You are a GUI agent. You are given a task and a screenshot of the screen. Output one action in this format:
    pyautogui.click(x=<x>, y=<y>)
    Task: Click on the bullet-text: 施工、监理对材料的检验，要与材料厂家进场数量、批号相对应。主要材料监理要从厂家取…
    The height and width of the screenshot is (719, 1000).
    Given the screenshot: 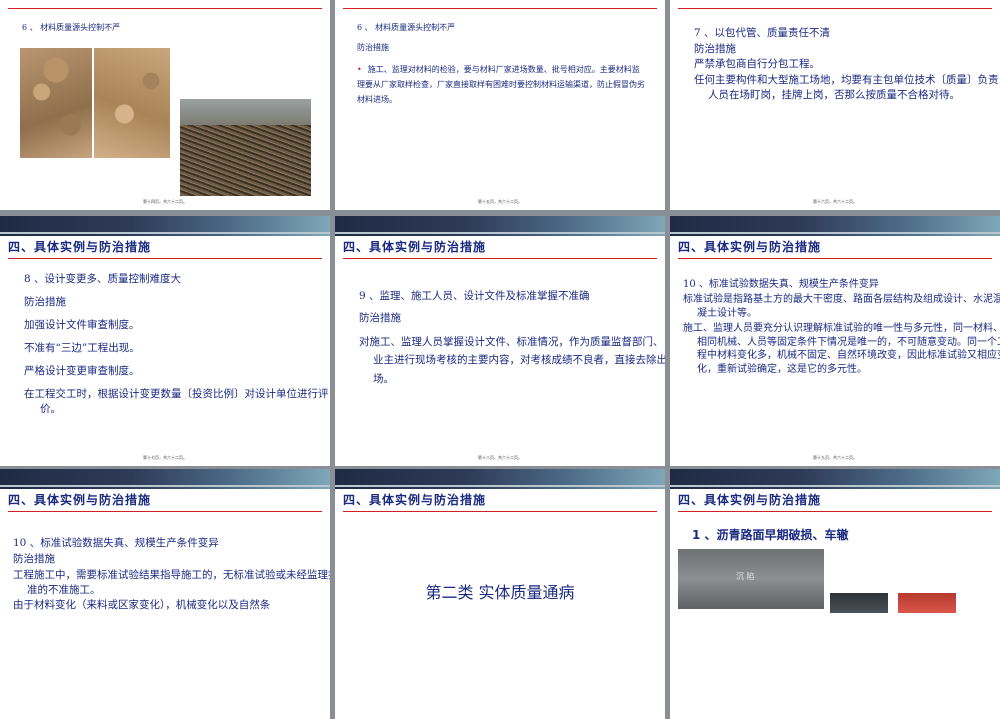 What is the action you would take?
    pyautogui.click(x=501, y=85)
    